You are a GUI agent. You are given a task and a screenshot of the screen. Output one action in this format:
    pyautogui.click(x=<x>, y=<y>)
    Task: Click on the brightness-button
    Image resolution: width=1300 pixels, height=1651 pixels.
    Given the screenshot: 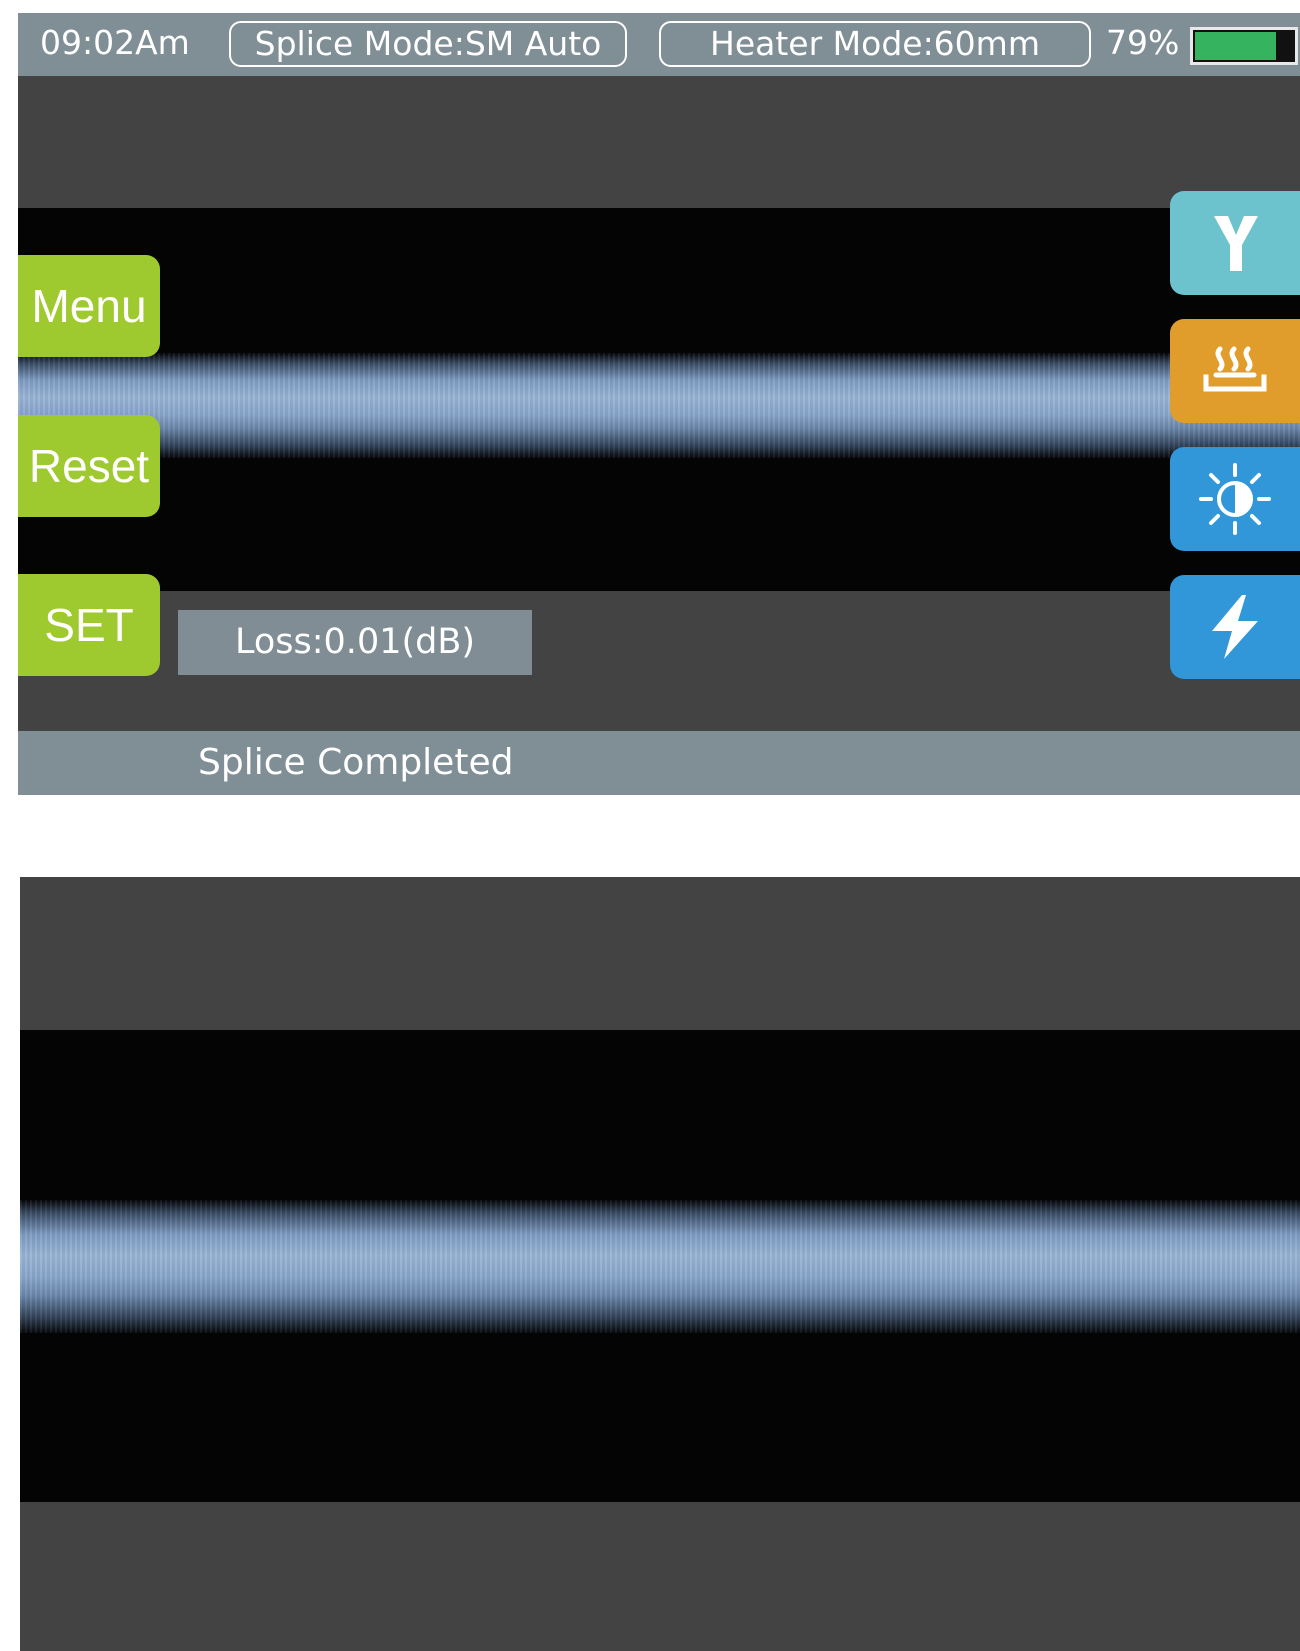 What is the action you would take?
    pyautogui.click(x=1235, y=499)
    